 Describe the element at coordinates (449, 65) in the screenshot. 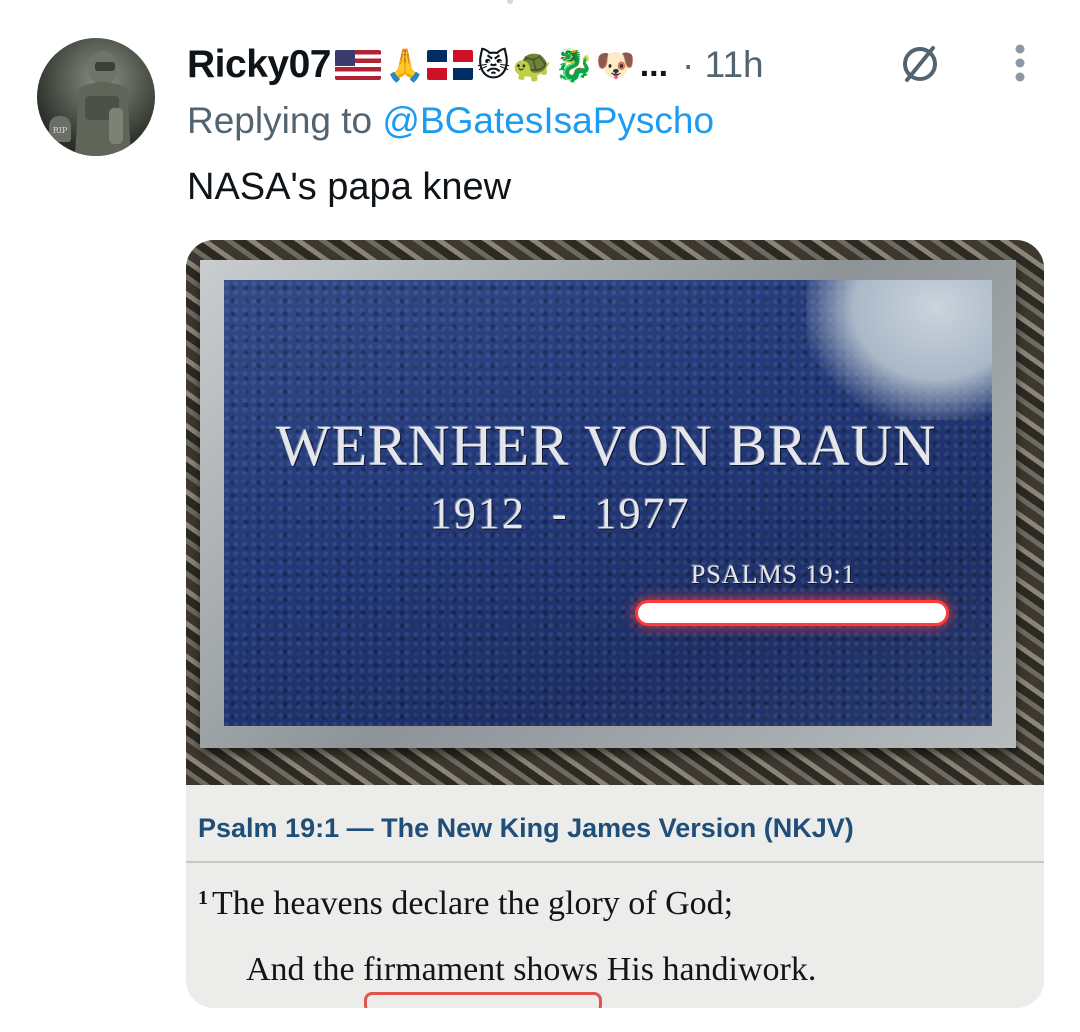

I see `dominican-flag-icon` at that location.